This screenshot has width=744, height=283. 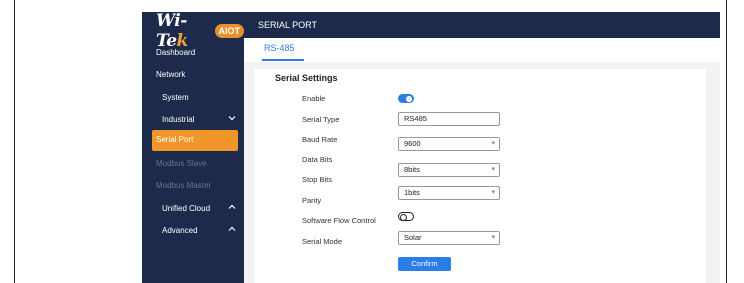 What do you see at coordinates (449, 119) in the screenshot?
I see `serial-type-field: RS485` at bounding box center [449, 119].